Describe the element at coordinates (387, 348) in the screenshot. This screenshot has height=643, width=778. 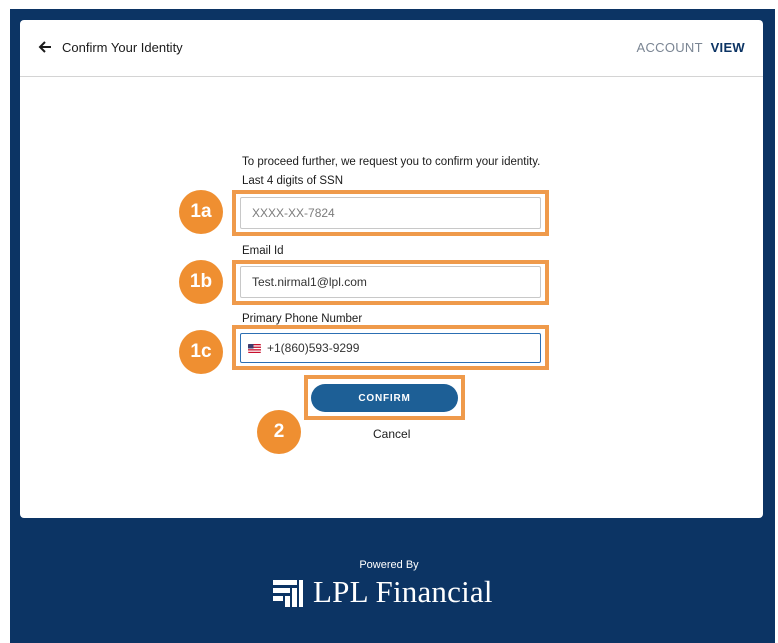
I see `phone-input` at that location.